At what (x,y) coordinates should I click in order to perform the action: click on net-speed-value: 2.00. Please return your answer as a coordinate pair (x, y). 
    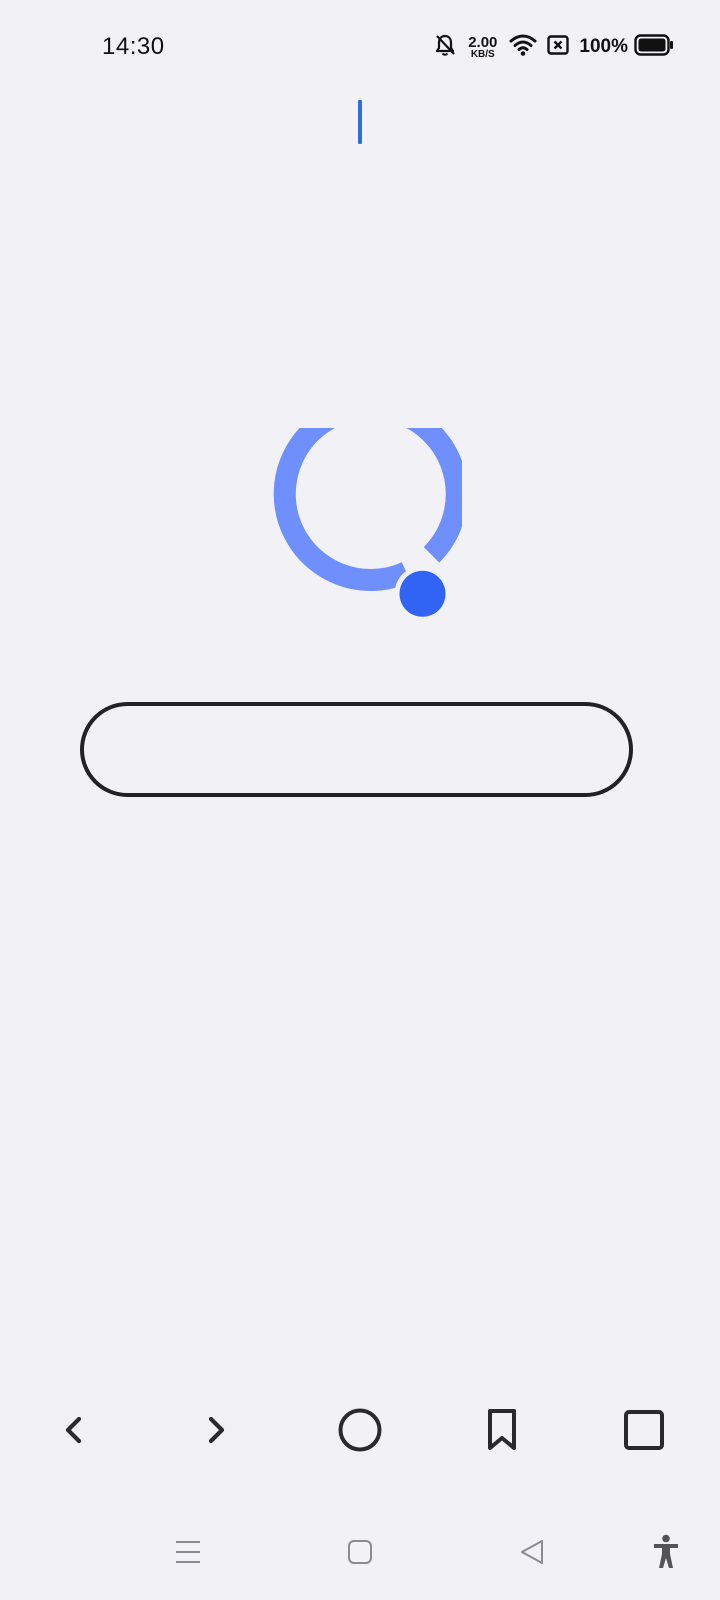
    Looking at the image, I should click on (483, 42).